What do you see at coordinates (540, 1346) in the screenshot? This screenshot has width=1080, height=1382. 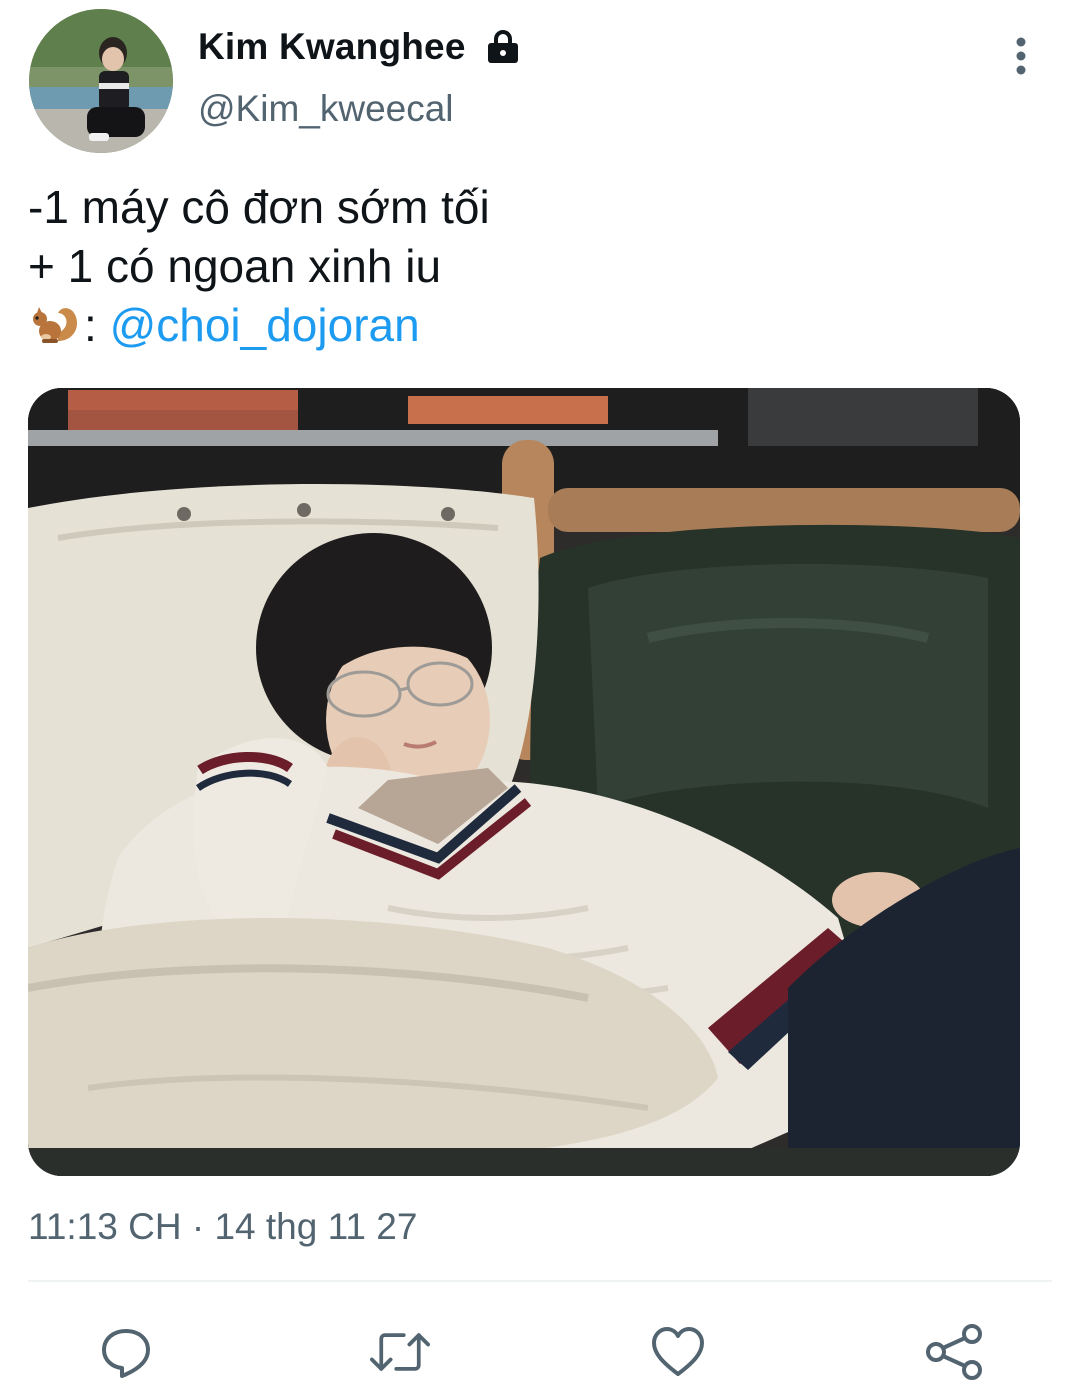 I see `action-bar` at bounding box center [540, 1346].